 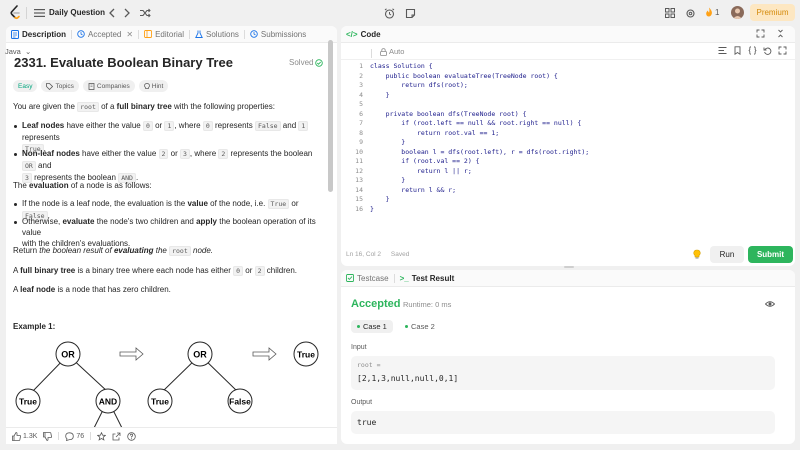 I want to click on auto-mode-toggle: Auto, so click(x=392, y=51).